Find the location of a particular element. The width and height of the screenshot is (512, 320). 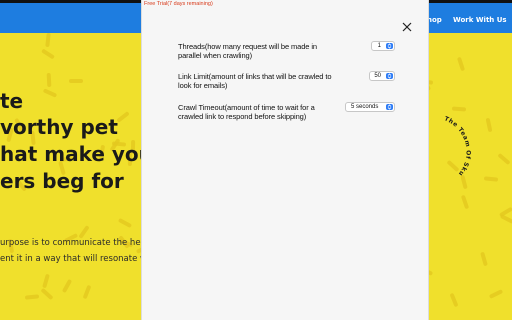

threads-stepper: 1 is located at coordinates (383, 46).